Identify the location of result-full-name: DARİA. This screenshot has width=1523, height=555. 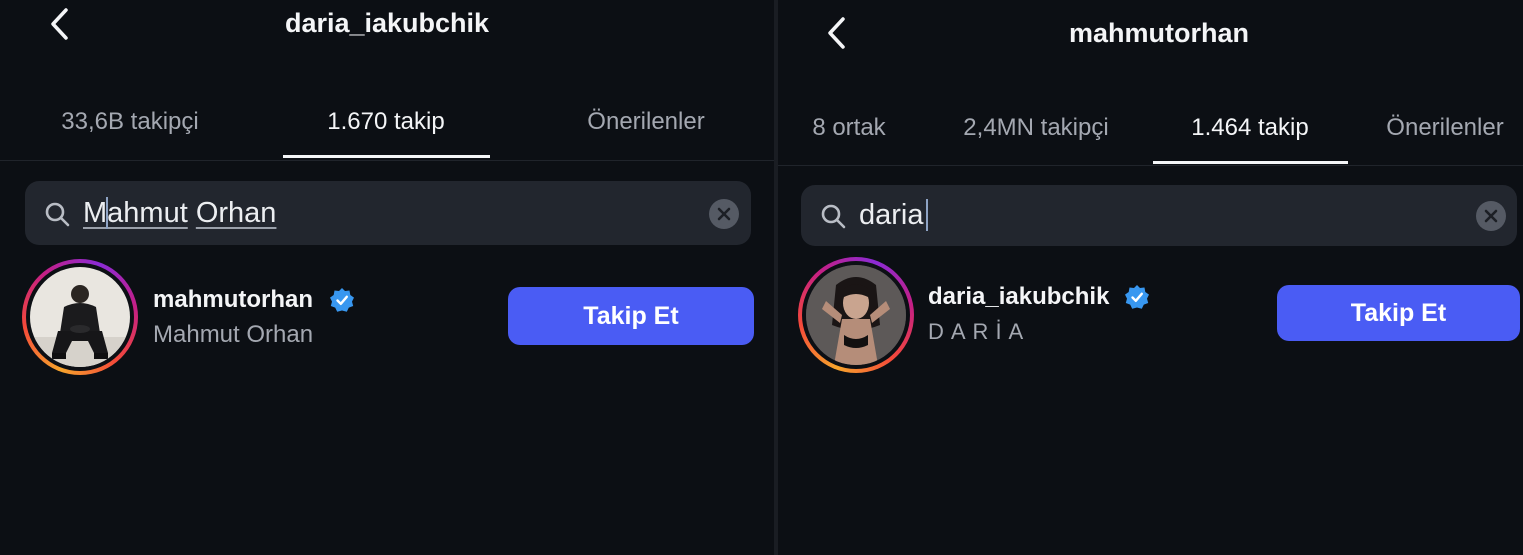
(979, 331).